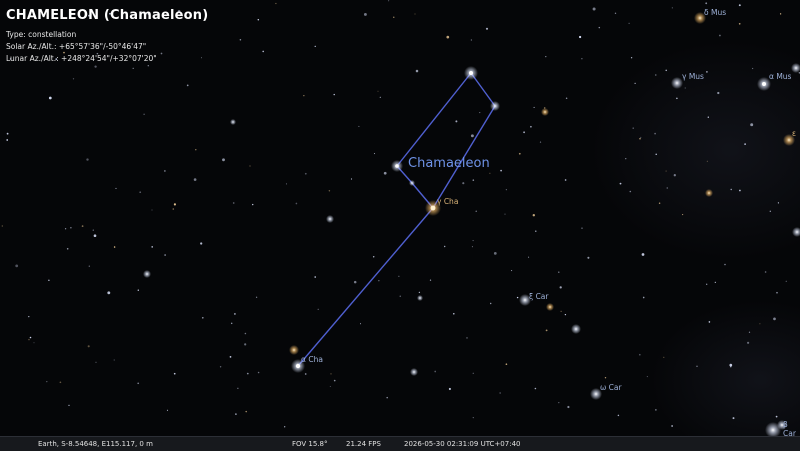 The height and width of the screenshot is (451, 800). I want to click on star-core, so click(433, 208).